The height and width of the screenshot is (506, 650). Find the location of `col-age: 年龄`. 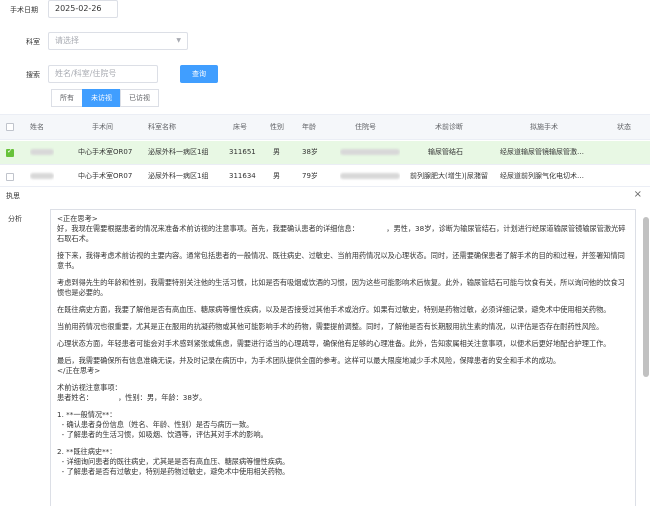

col-age: 年龄 is located at coordinates (309, 127).